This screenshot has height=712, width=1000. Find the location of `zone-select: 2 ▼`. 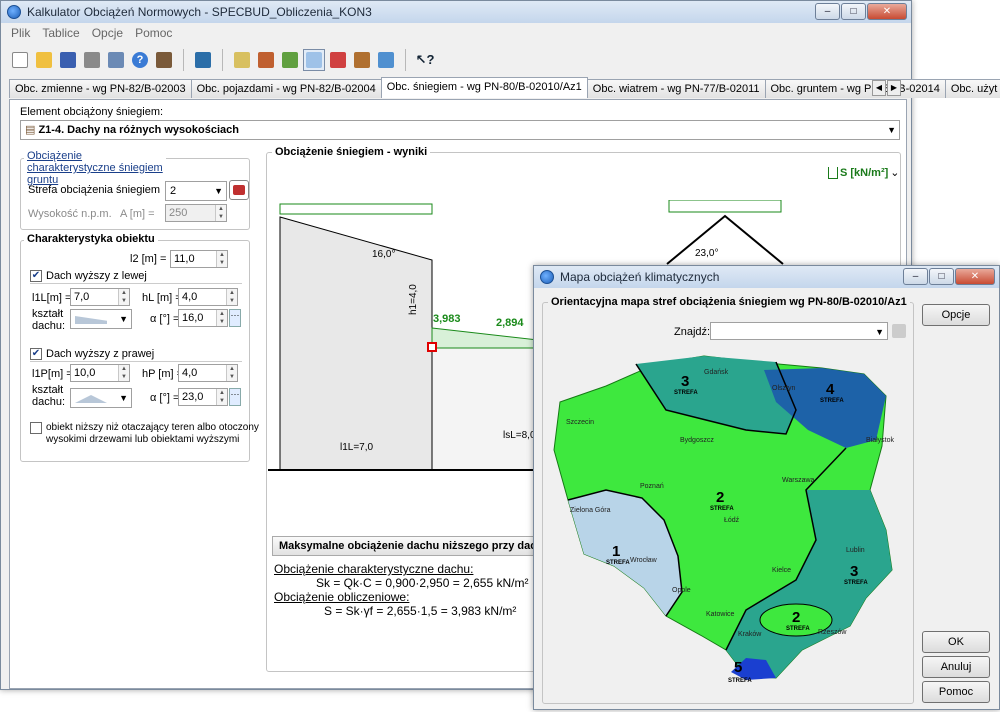

zone-select: 2 ▼ is located at coordinates (196, 191).